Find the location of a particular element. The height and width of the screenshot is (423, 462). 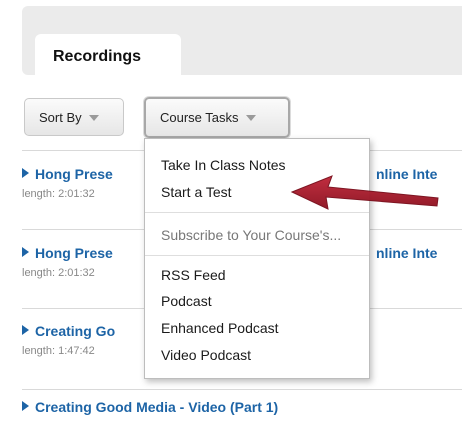

menu-divider is located at coordinates (257, 255).